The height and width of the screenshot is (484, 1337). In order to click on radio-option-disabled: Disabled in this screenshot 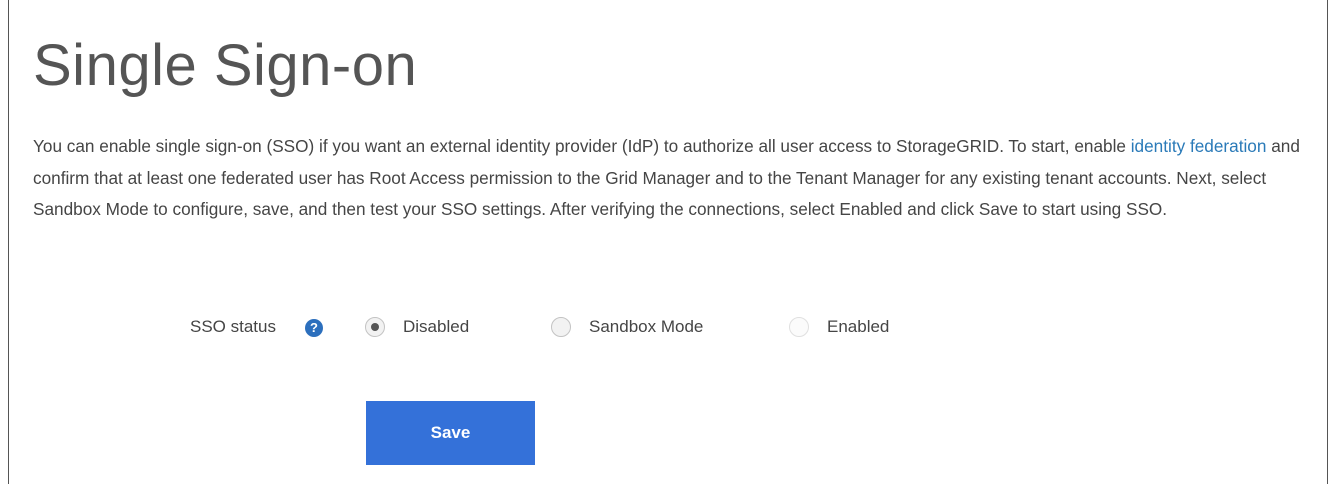, I will do `click(435, 328)`.